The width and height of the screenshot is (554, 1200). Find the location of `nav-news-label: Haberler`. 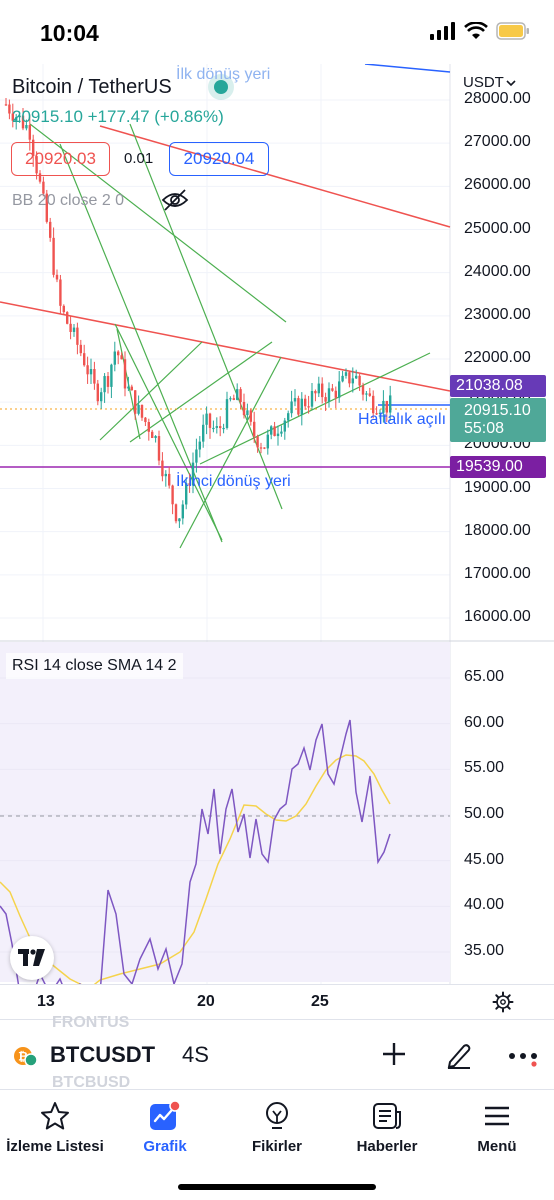

nav-news-label: Haberler is located at coordinates (387, 1146).